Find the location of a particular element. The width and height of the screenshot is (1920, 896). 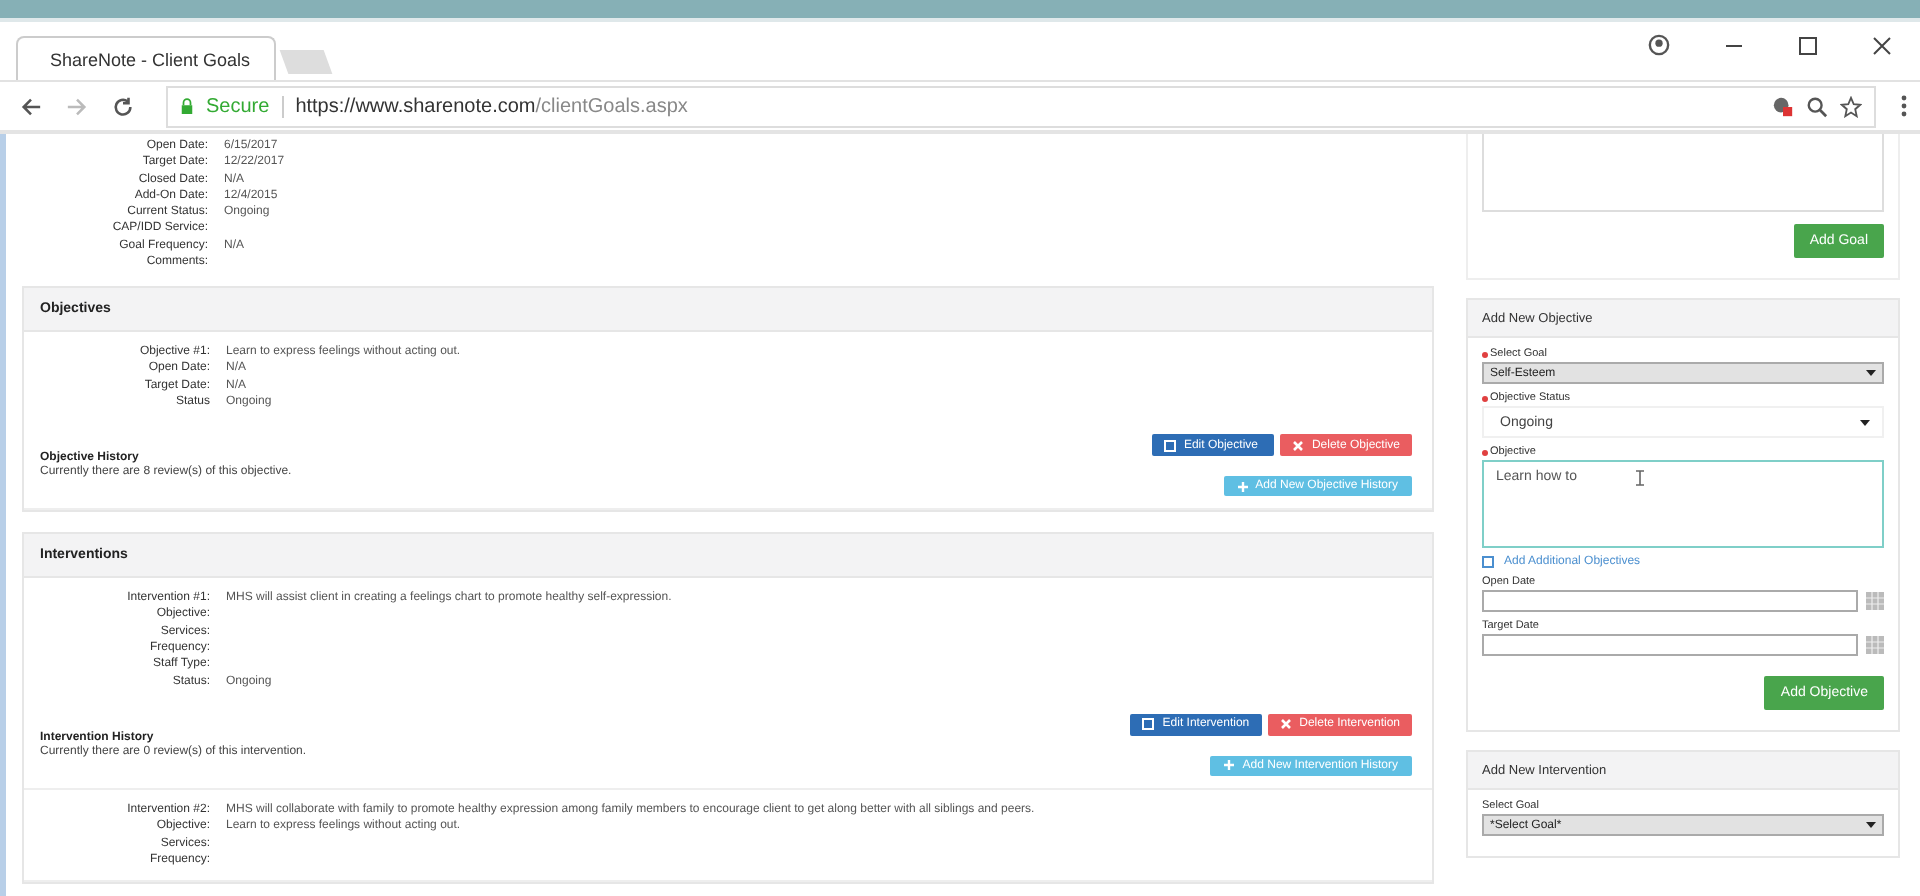

browser-tab: ShareNote - Client Goals is located at coordinates (146, 58).